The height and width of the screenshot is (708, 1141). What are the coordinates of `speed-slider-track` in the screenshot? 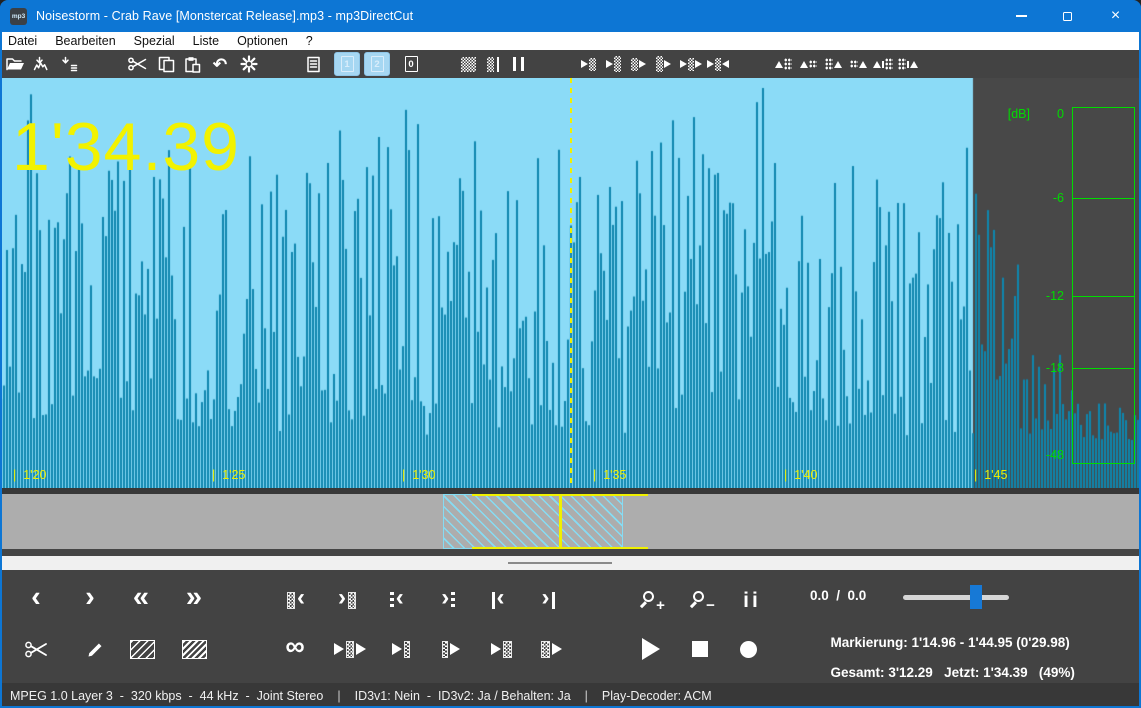 It's located at (956, 597).